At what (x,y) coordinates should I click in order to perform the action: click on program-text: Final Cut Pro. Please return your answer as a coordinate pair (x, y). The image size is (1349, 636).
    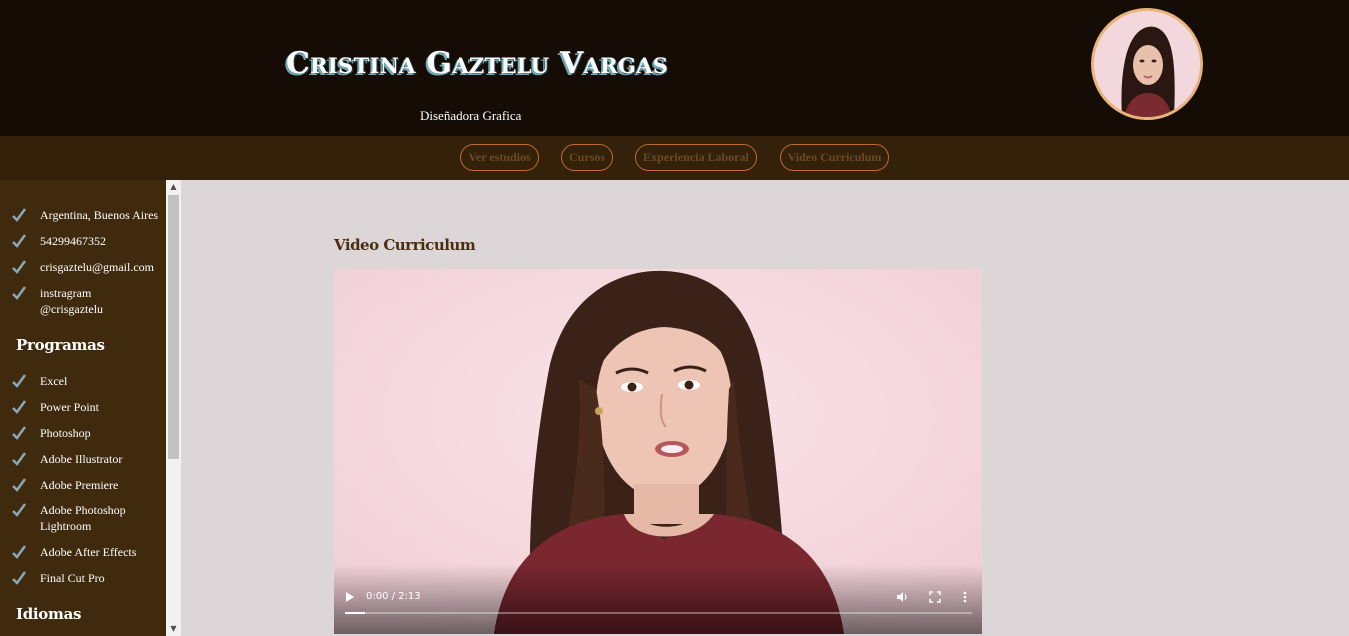
    Looking at the image, I should click on (72, 578).